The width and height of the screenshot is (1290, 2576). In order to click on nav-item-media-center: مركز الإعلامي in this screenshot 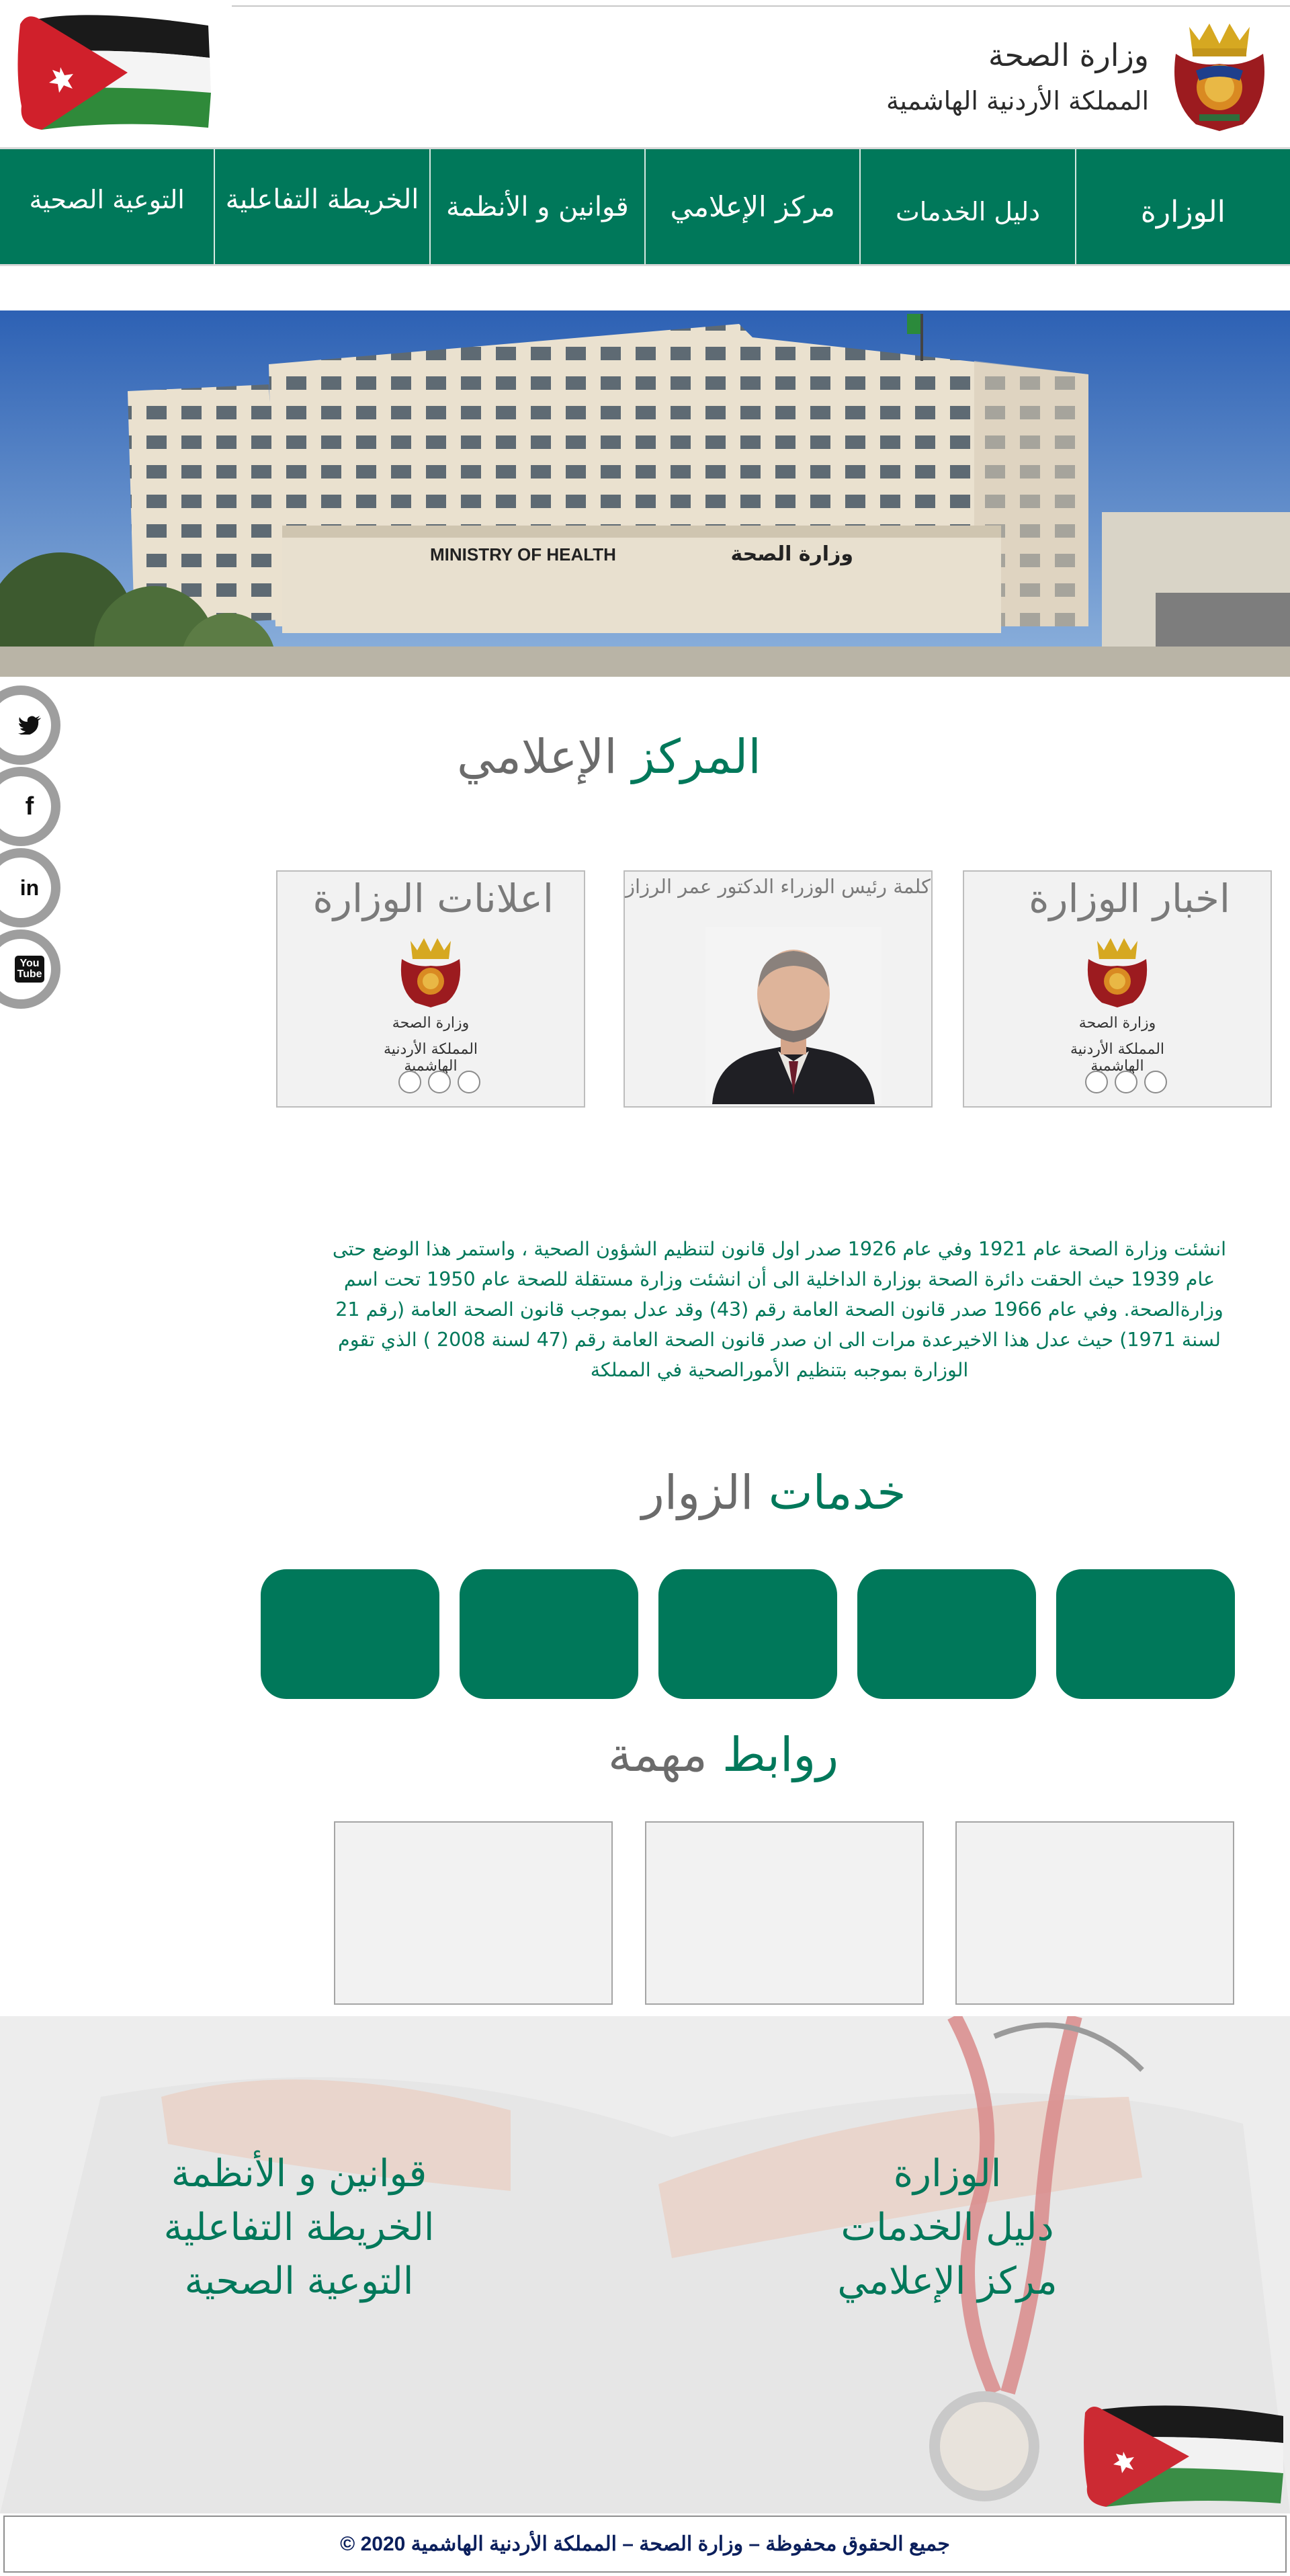, I will do `click(751, 206)`.